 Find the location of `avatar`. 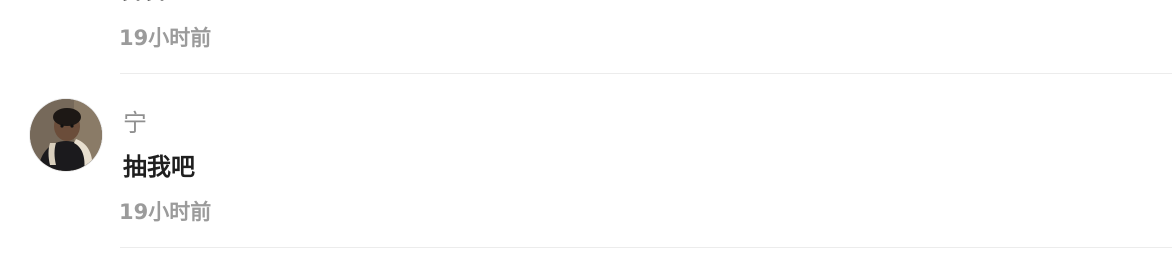

avatar is located at coordinates (66, 135).